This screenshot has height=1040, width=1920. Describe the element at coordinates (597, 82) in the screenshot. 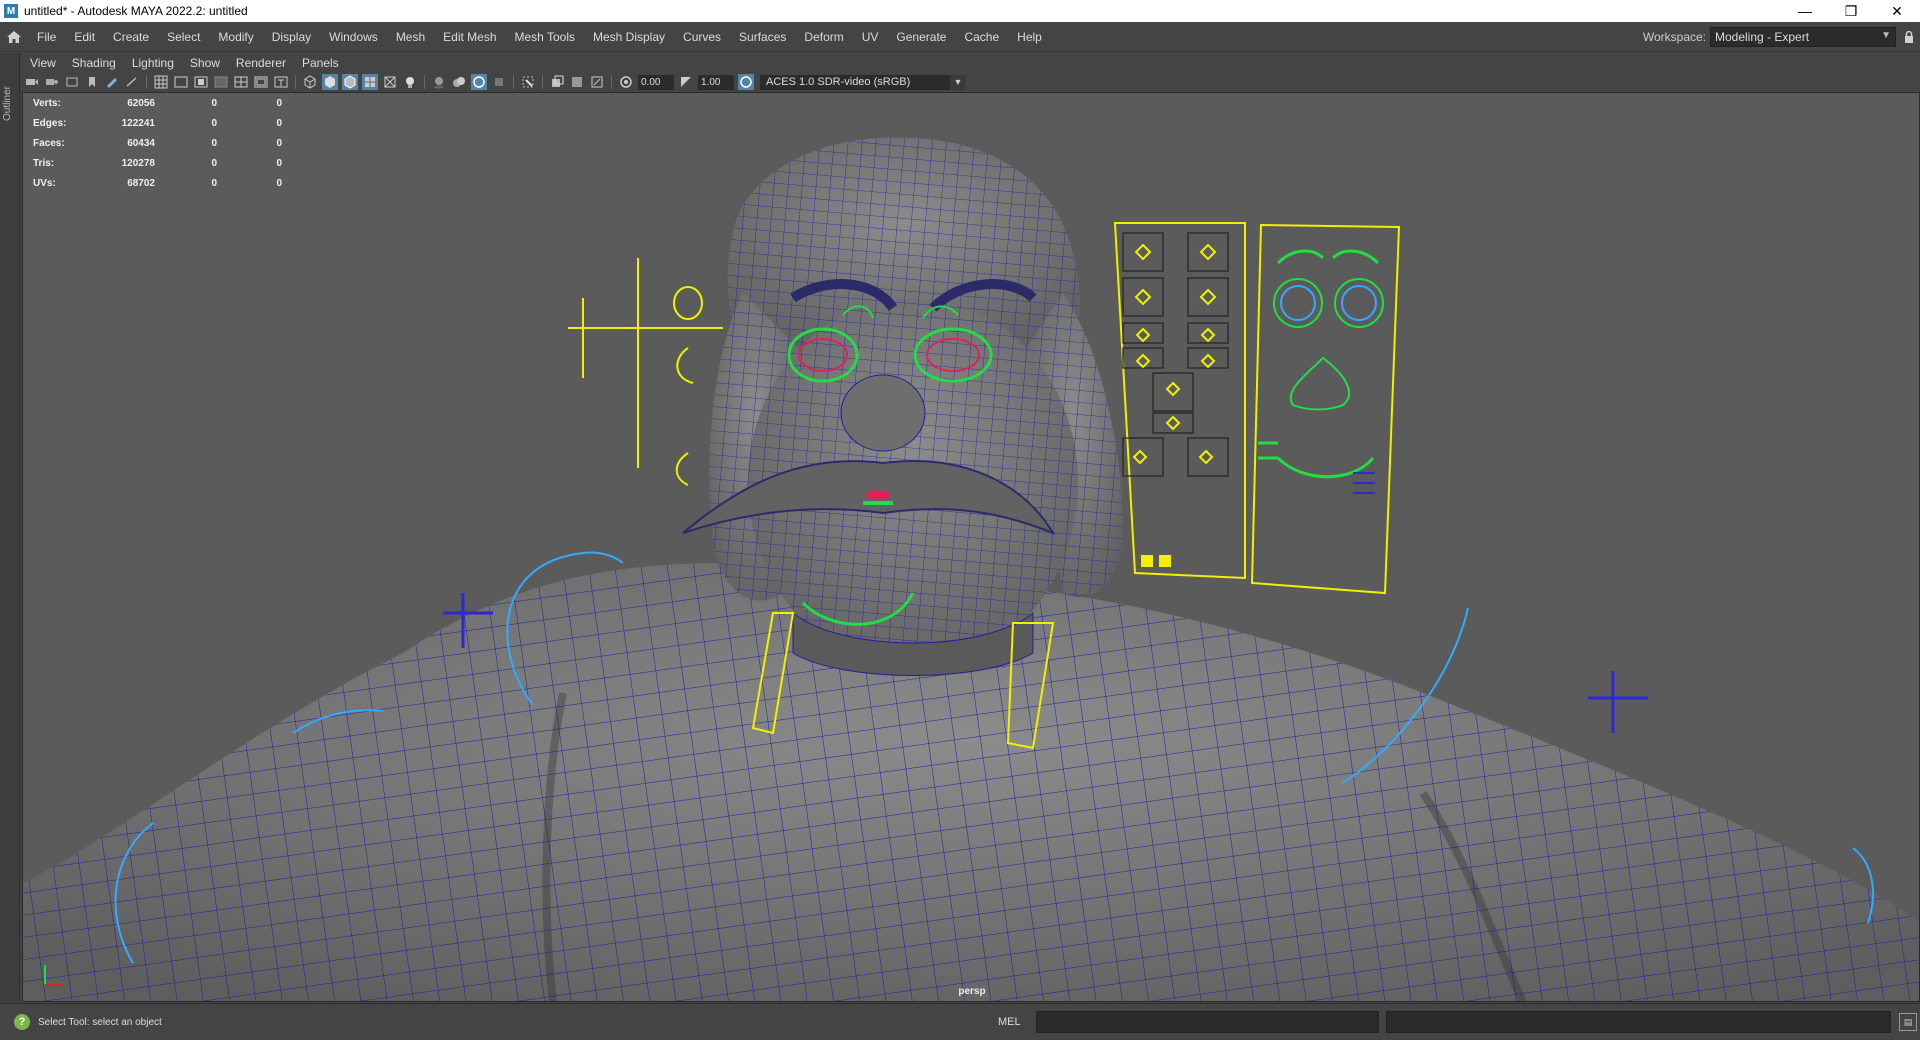

I see `xray-joints-icon` at that location.